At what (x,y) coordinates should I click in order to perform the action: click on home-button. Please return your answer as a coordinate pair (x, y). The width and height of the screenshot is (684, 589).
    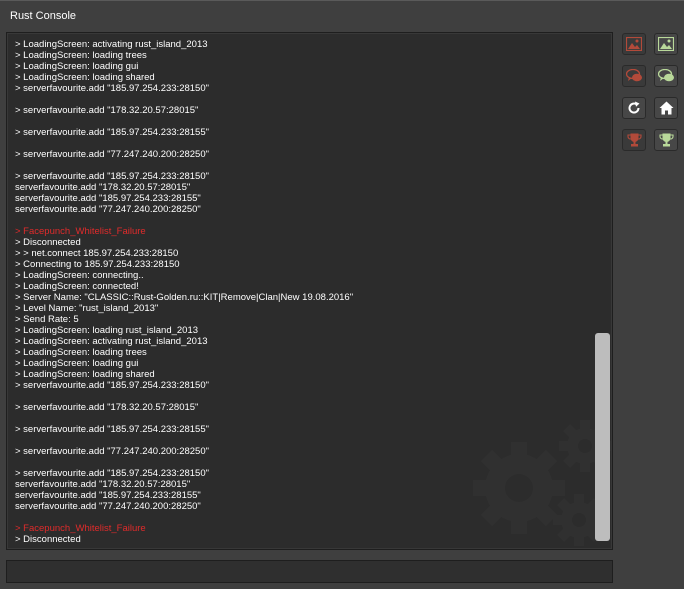
    Looking at the image, I should click on (666, 108).